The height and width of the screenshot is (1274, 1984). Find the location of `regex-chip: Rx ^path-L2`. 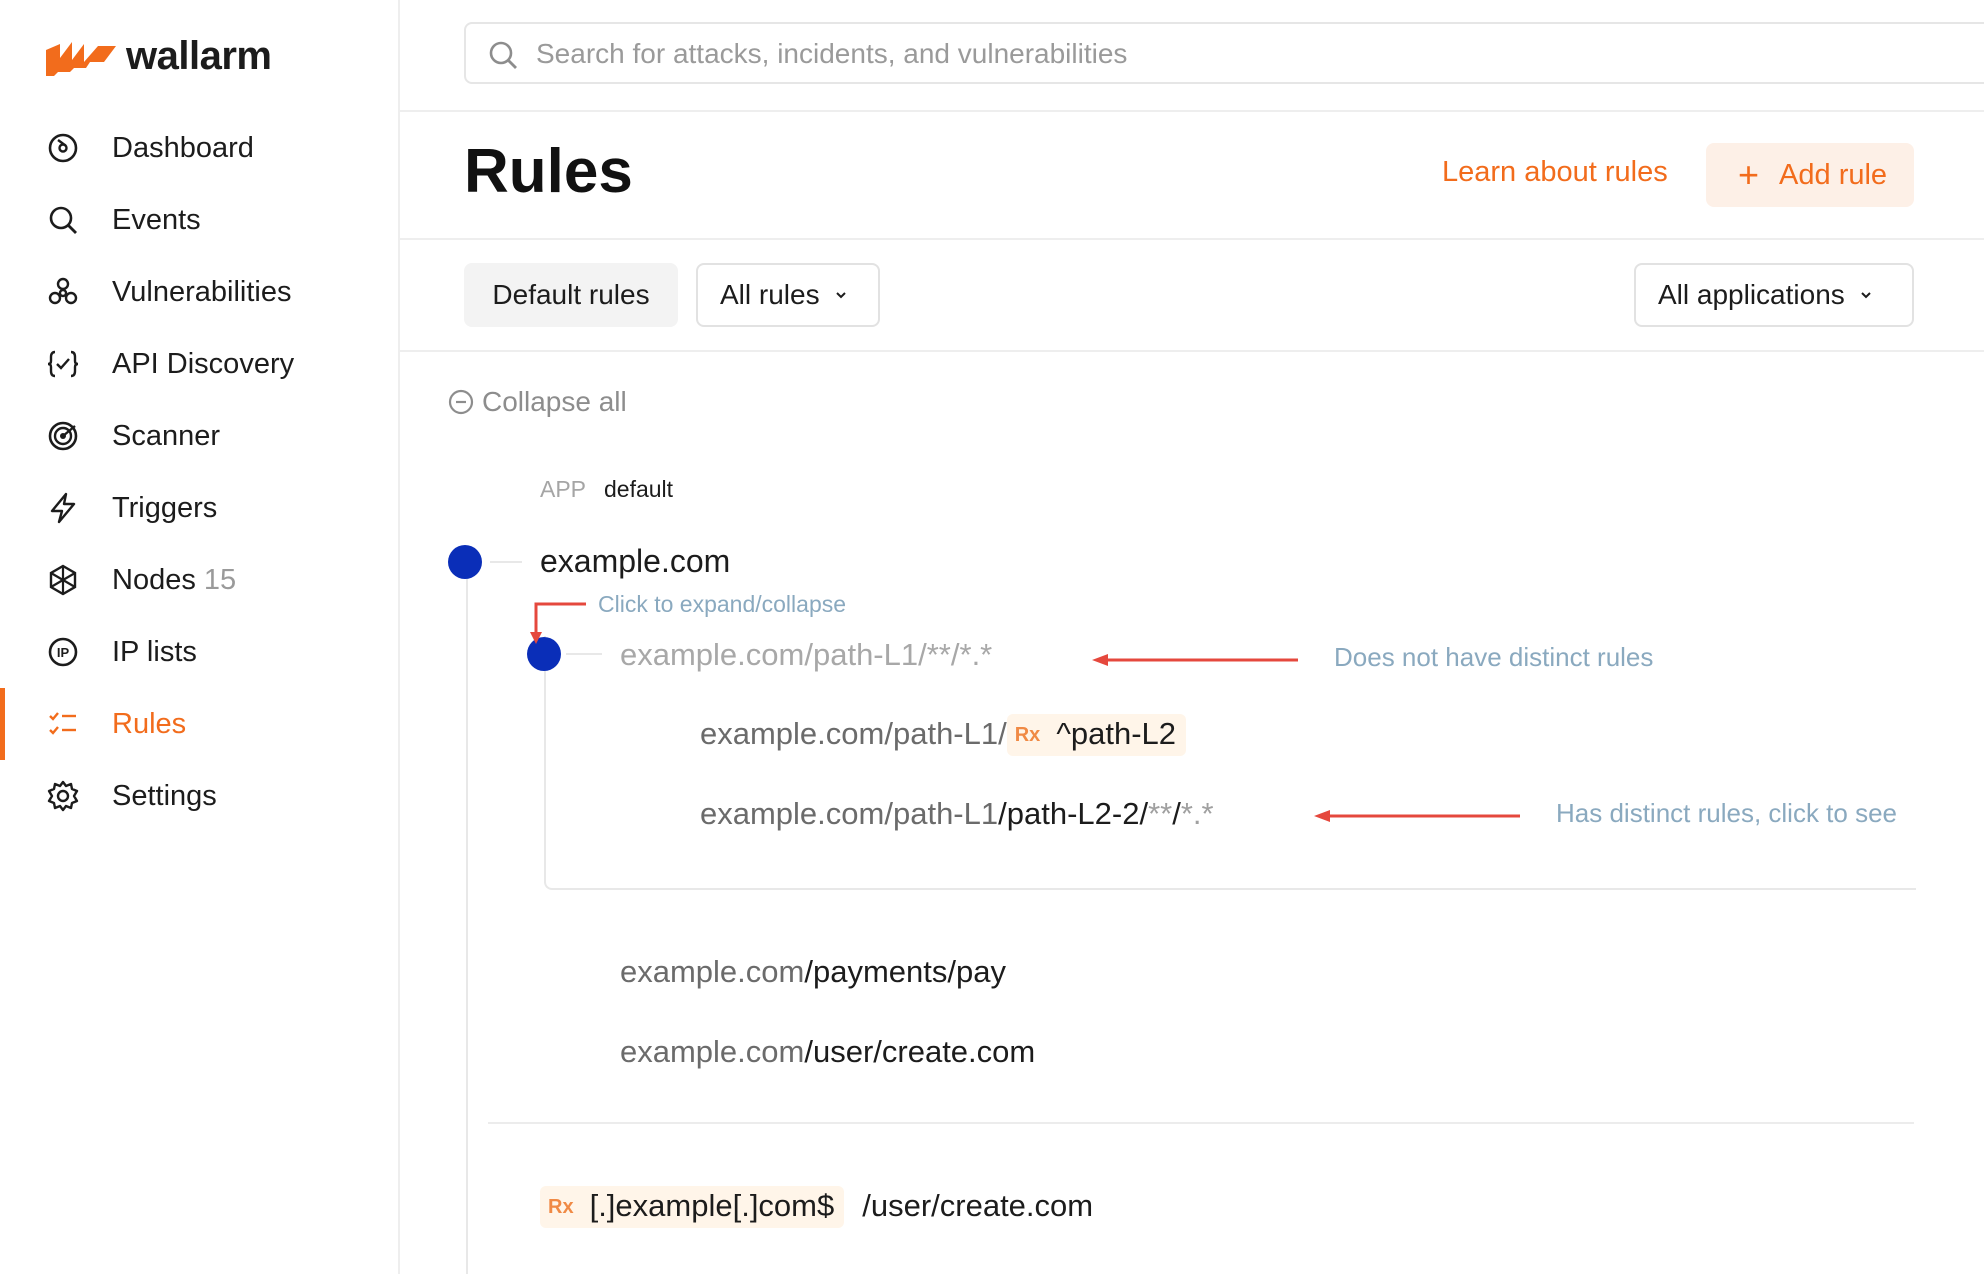

regex-chip: Rx ^path-L2 is located at coordinates (1096, 735).